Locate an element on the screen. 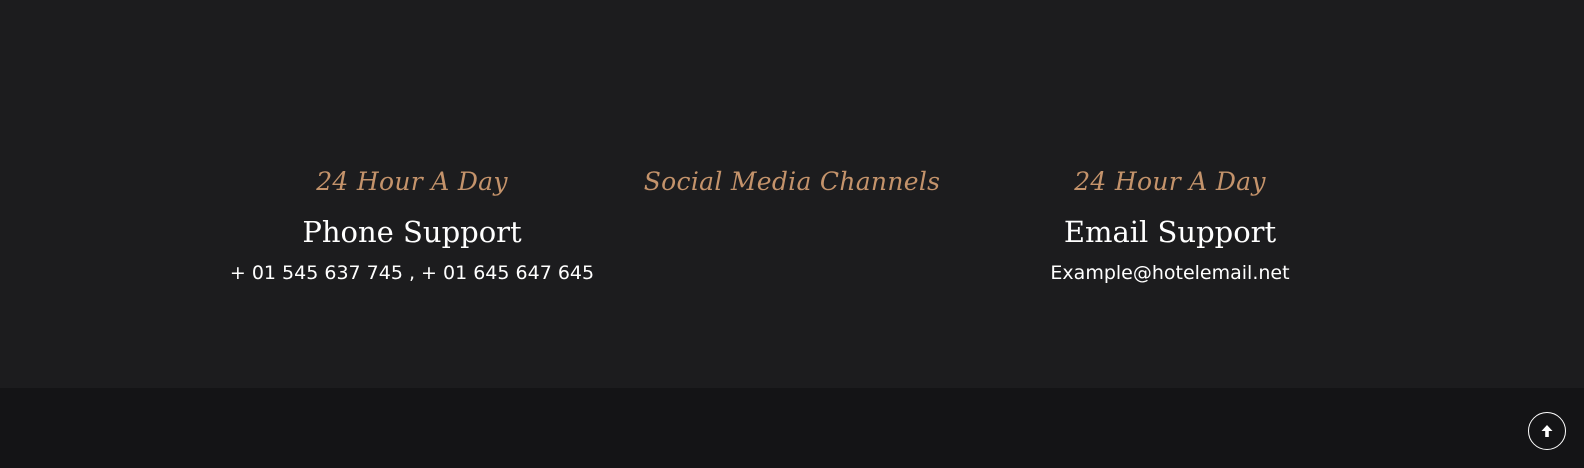  phone-tagline: 24 Hour A Day is located at coordinates (412, 181).